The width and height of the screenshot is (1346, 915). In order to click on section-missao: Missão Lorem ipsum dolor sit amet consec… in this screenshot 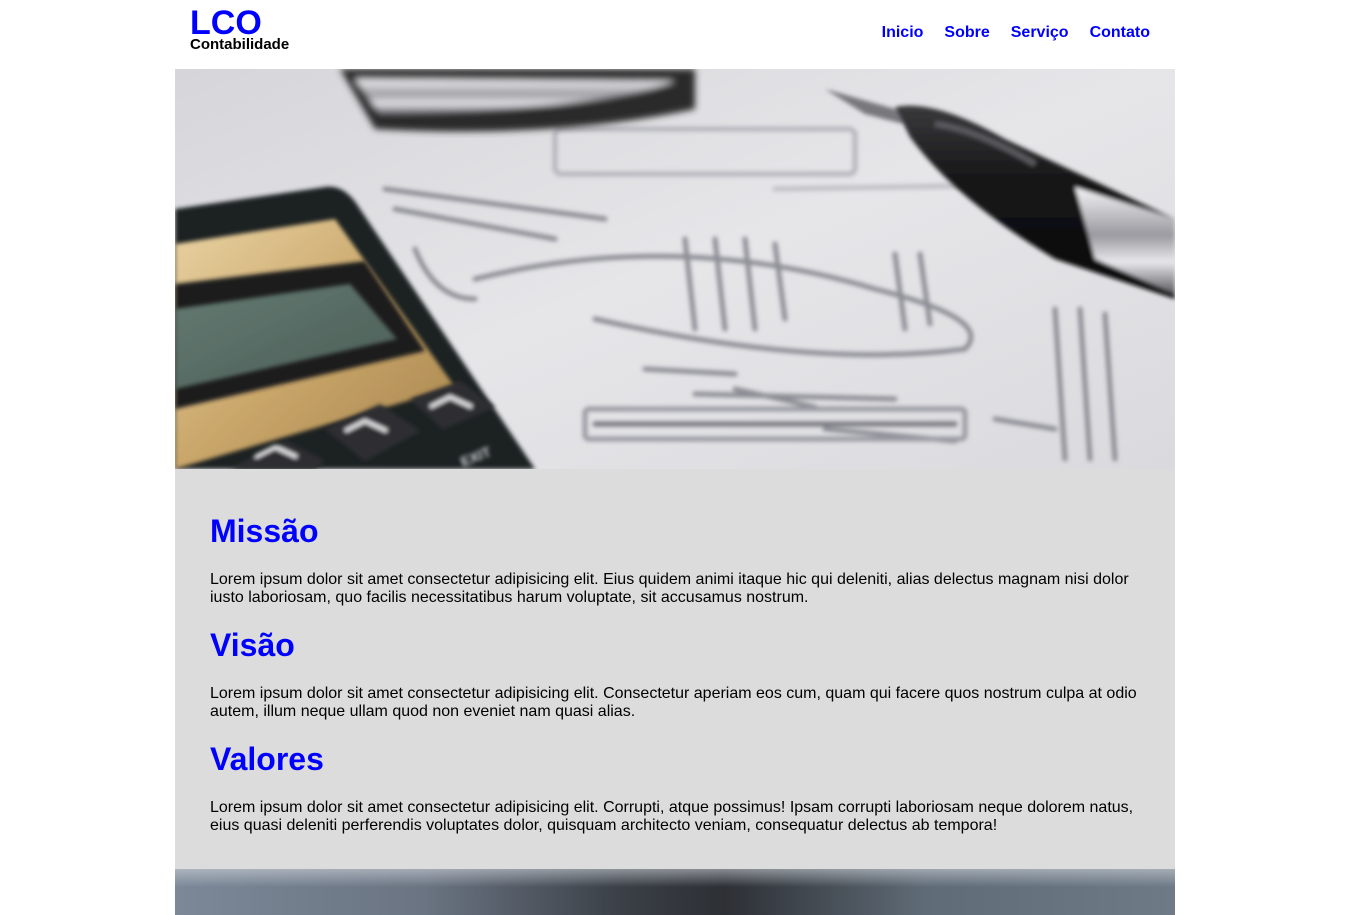, I will do `click(675, 538)`.